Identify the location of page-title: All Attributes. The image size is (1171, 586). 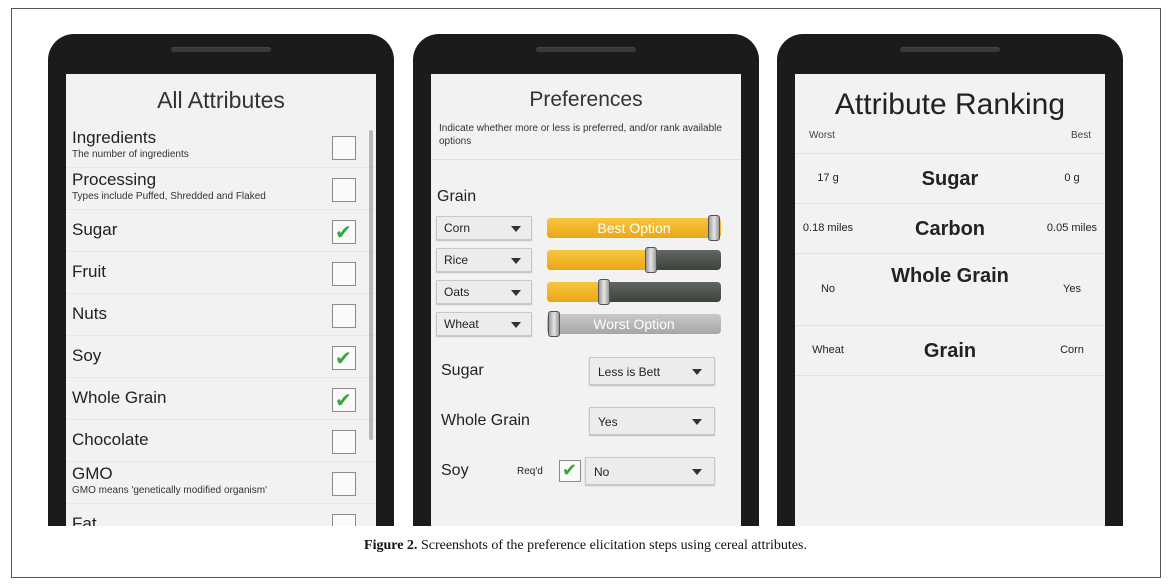
(221, 100).